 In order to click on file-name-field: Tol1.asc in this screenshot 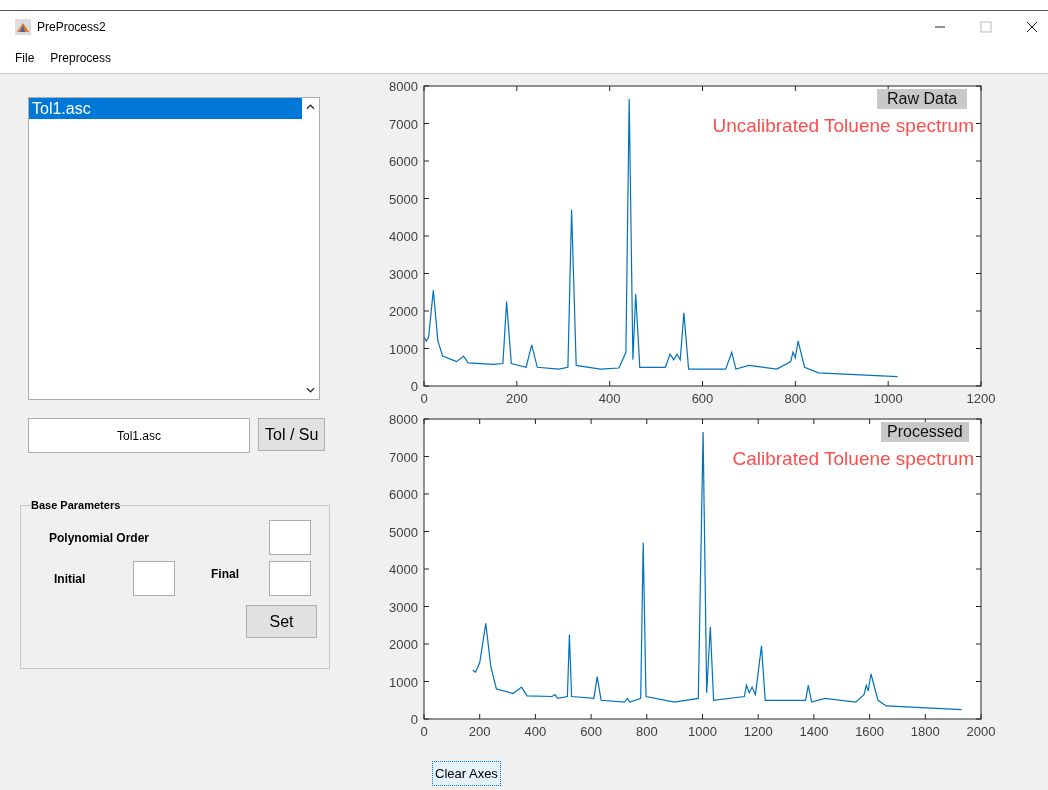, I will do `click(139, 435)`.